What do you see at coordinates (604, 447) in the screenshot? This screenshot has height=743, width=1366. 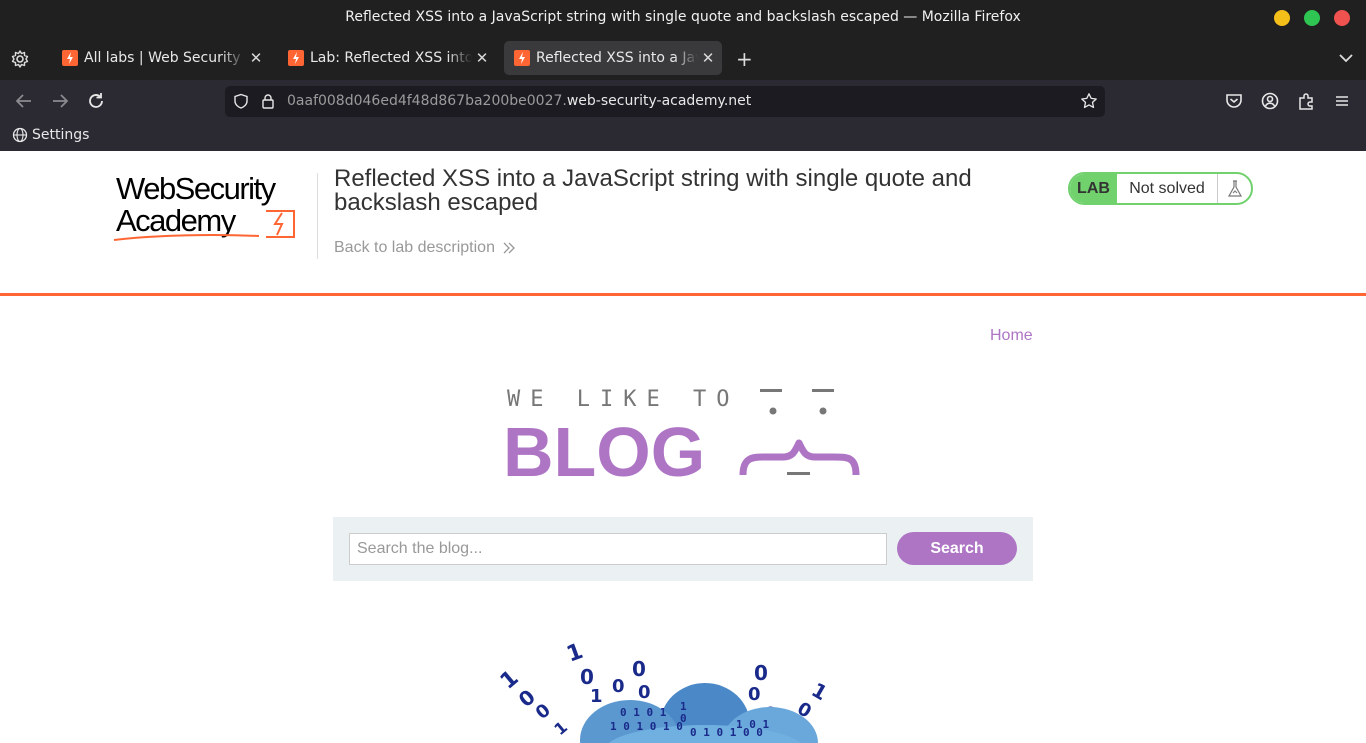 I see `blog-logo-word: BLOG` at bounding box center [604, 447].